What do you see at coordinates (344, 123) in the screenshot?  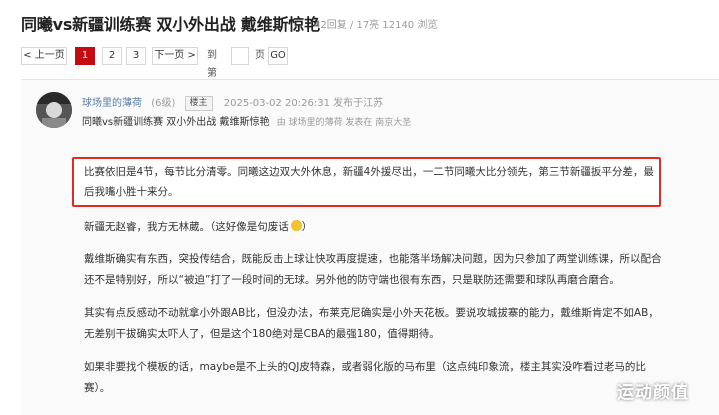 I see `post-subtitle-meta: 由 球场里的薄荷 发表在 南京大圣` at bounding box center [344, 123].